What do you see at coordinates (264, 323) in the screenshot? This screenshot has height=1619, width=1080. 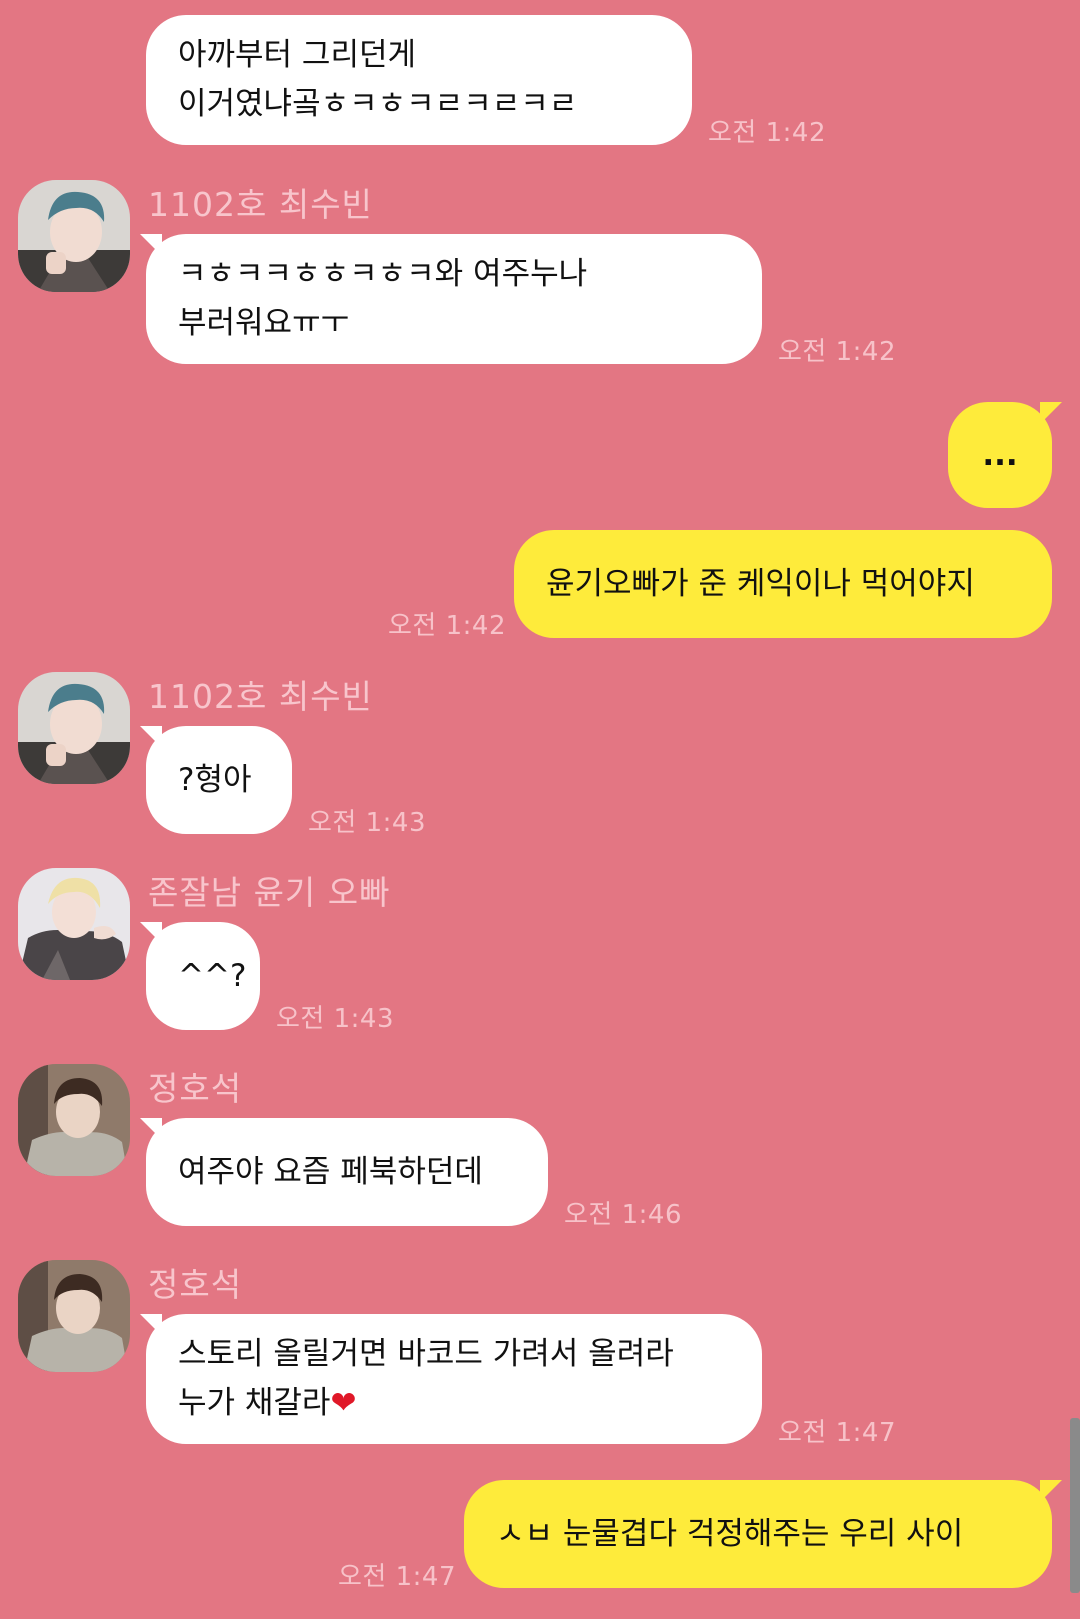 I see `message-text-line: 부러워요ㅠㅜ` at bounding box center [264, 323].